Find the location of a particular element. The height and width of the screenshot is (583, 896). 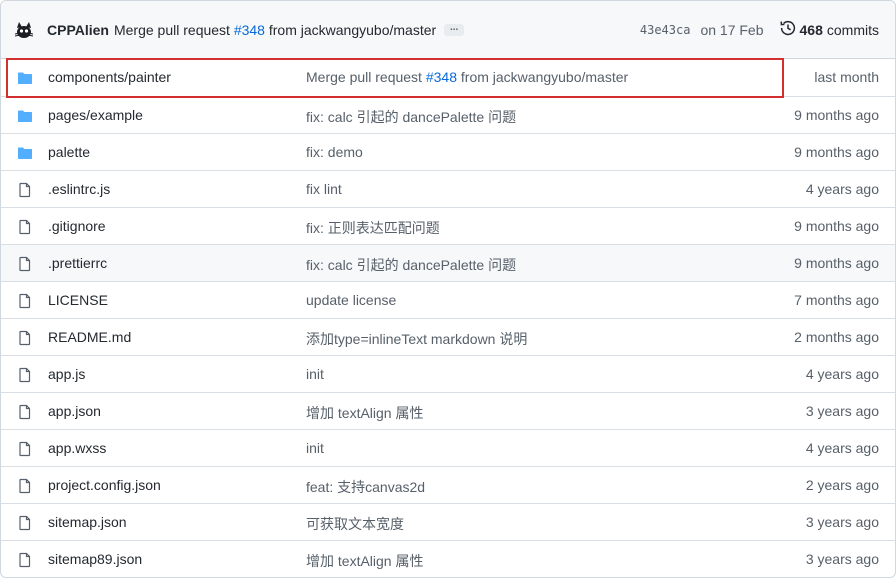

file-commit-message-link: 可获取文本宽度 is located at coordinates (355, 524).